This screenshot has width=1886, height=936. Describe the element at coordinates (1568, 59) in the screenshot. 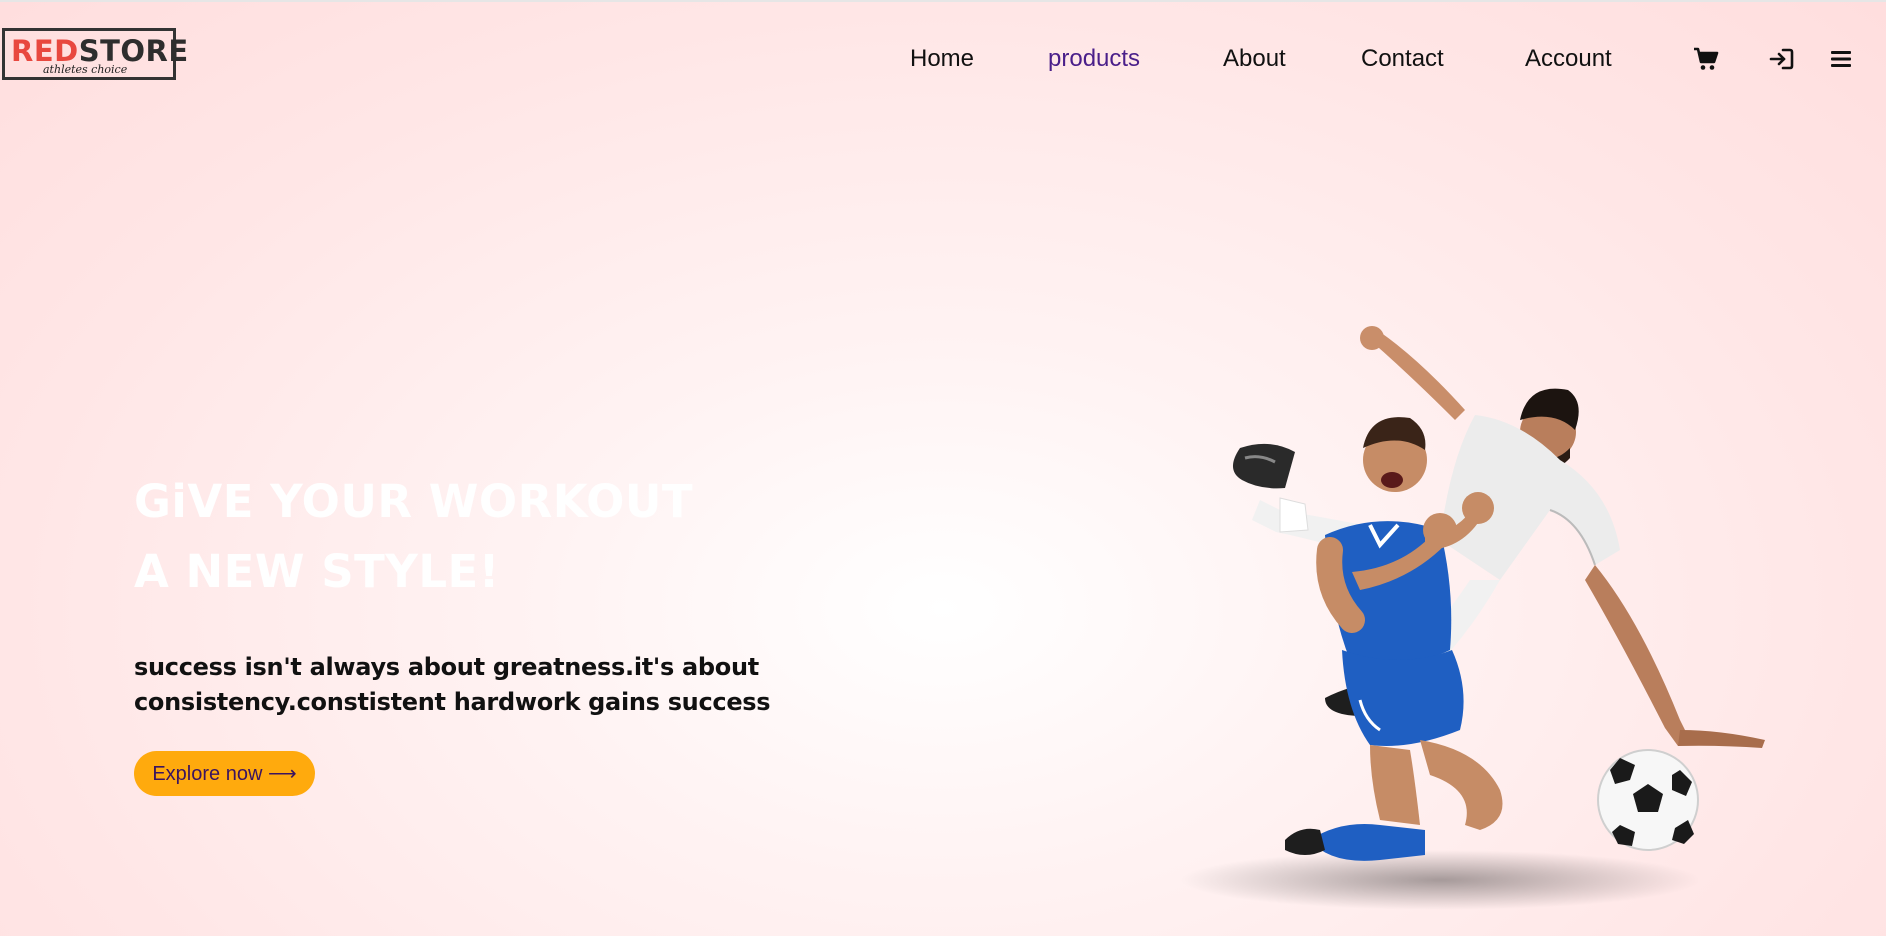

I see `nav-account: Account` at that location.